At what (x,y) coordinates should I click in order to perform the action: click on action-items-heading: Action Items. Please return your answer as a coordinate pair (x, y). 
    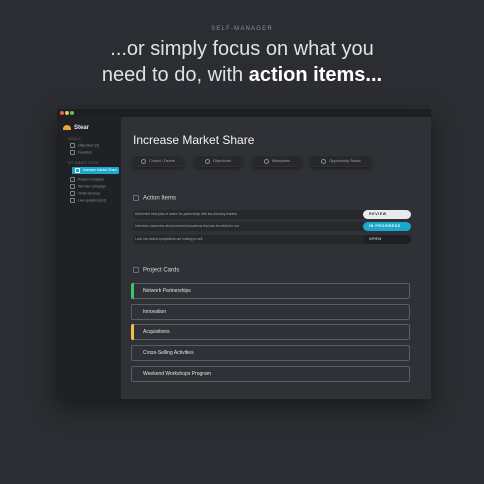
    Looking at the image, I should click on (154, 198).